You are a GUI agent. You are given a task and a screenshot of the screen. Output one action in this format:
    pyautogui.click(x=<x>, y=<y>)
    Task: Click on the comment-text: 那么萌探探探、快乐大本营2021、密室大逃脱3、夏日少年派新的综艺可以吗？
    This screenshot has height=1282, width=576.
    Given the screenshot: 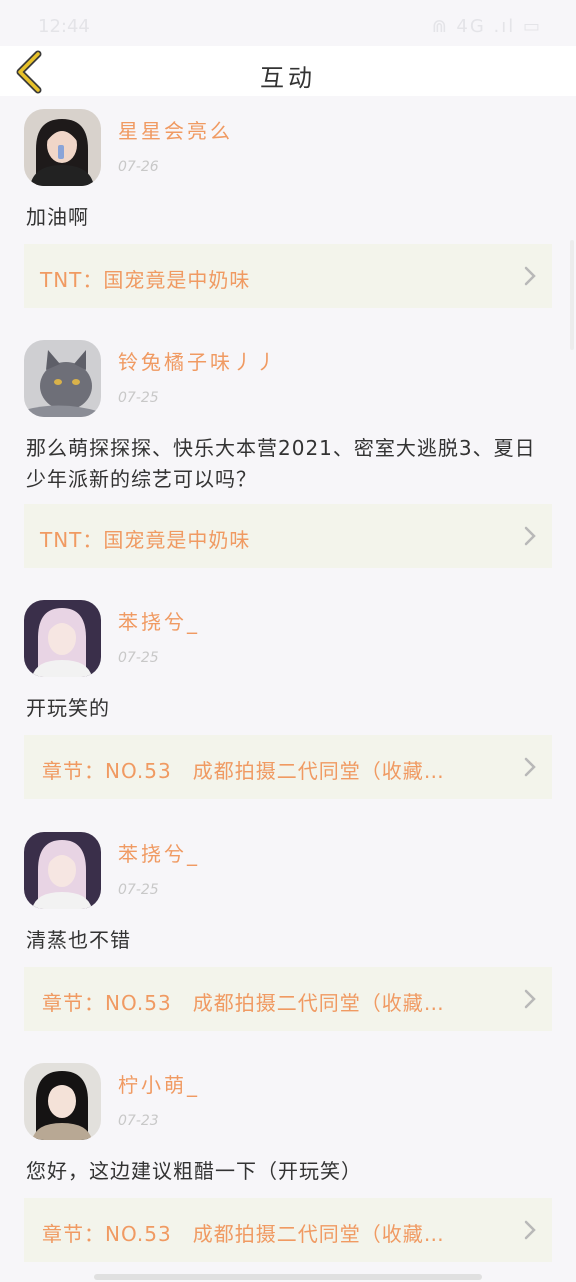 What is the action you would take?
    pyautogui.click(x=281, y=463)
    